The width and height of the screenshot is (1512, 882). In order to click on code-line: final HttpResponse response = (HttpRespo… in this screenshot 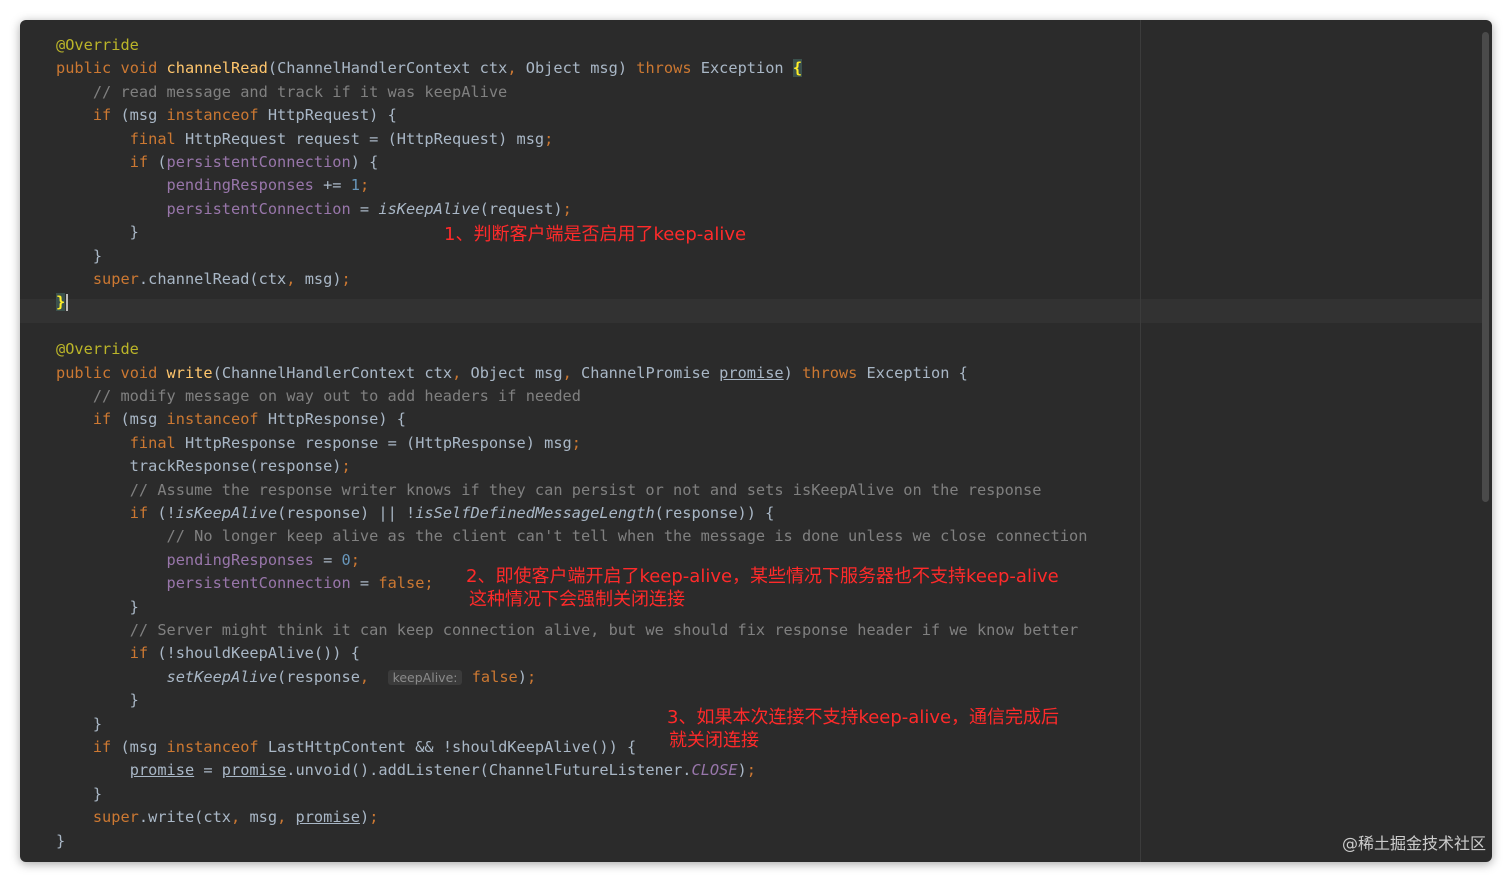, I will do `click(318, 443)`.